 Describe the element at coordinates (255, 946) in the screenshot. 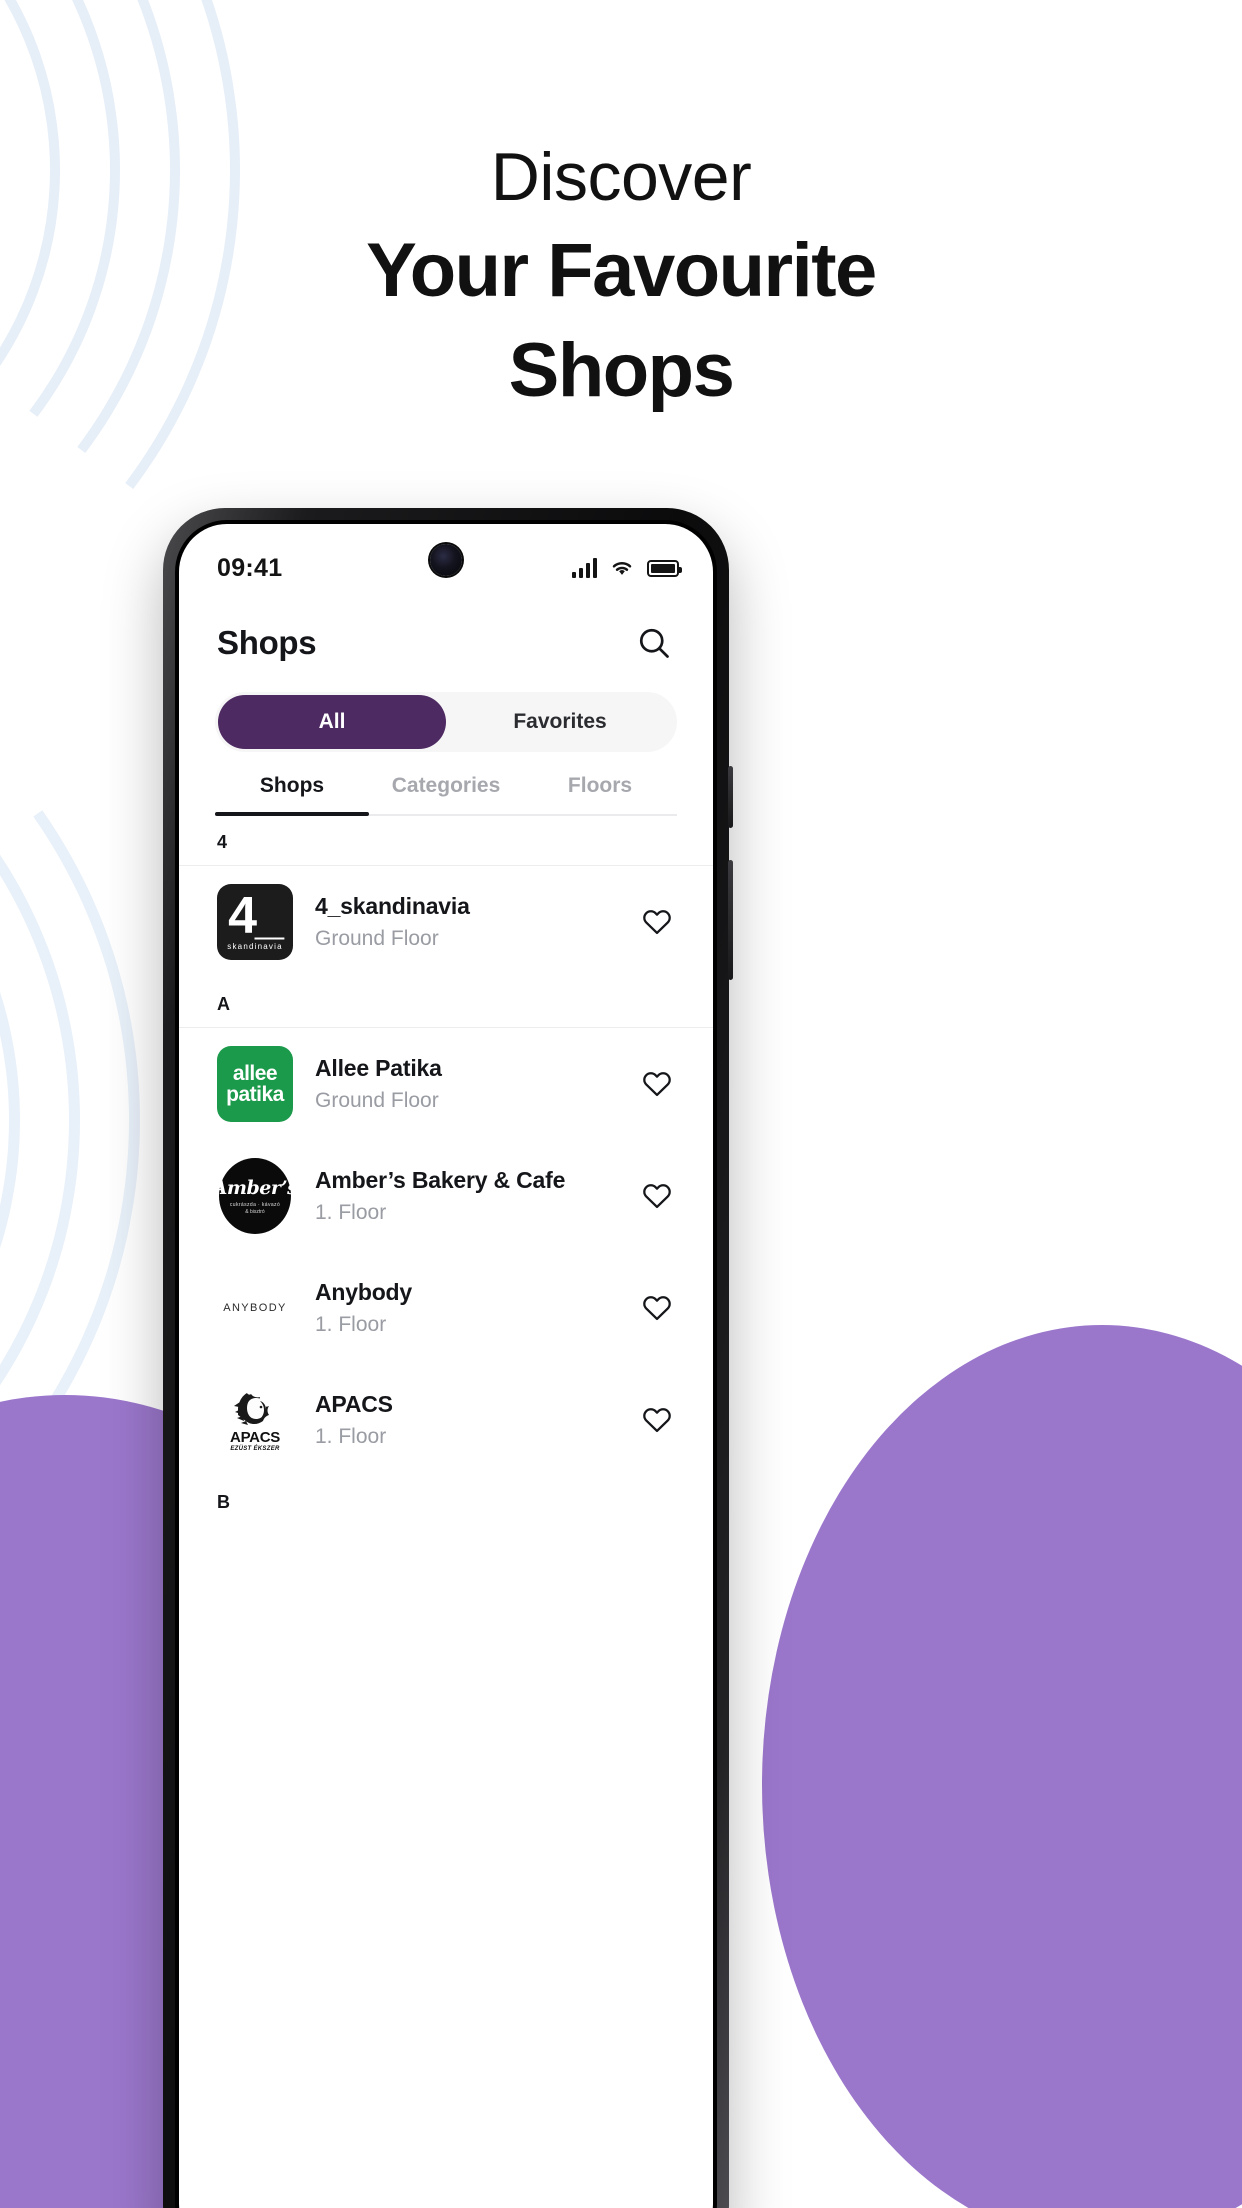

I see `shop-logo-caption: skandinavia` at that location.